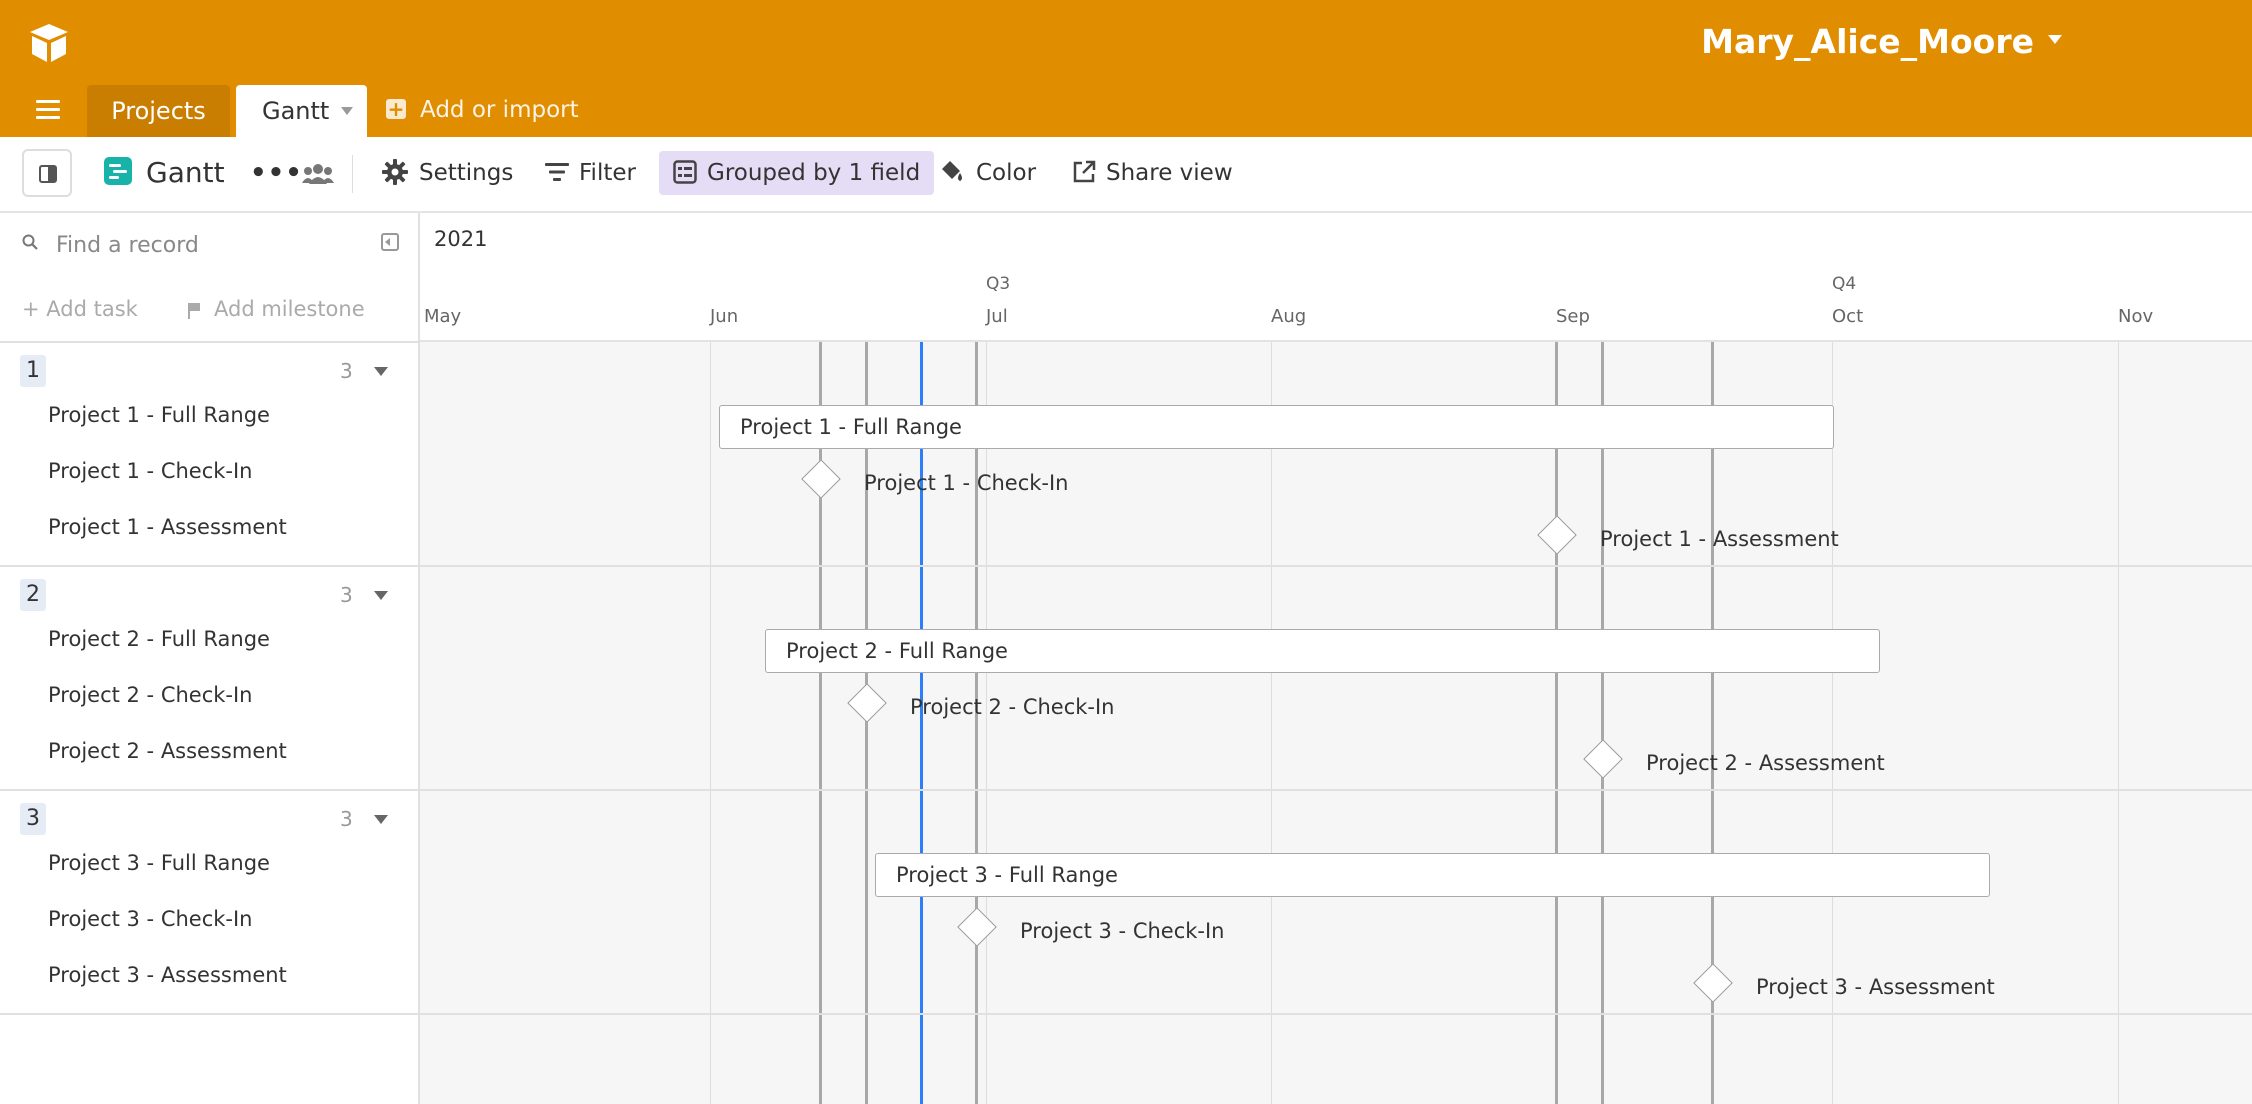 This screenshot has width=2252, height=1104. Describe the element at coordinates (1848, 316) in the screenshot. I see `month-label: Oct` at that location.